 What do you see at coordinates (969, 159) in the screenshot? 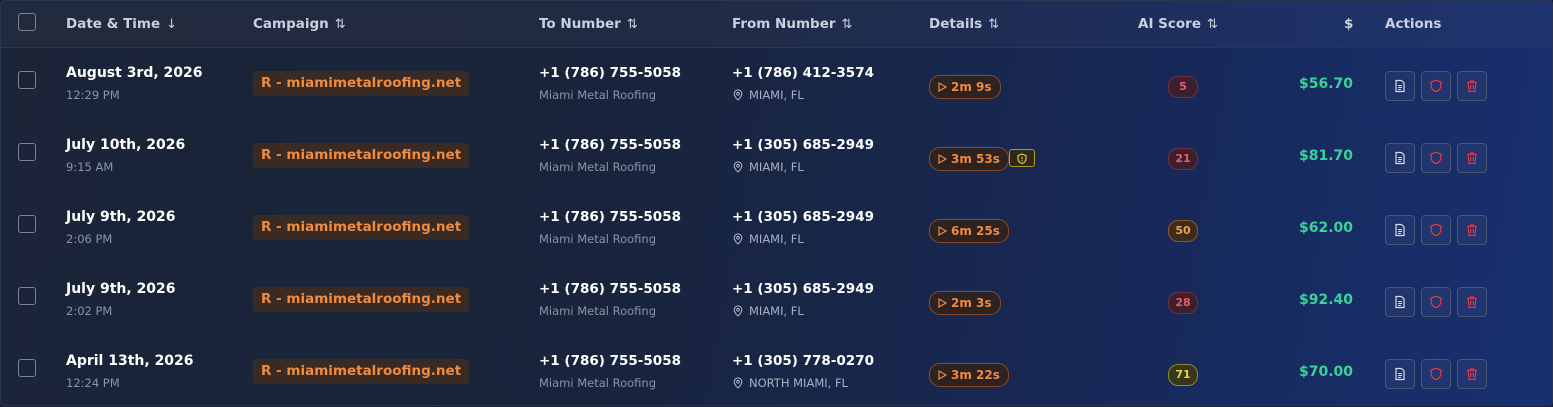
I see `play-duration-button: 3m 53s` at bounding box center [969, 159].